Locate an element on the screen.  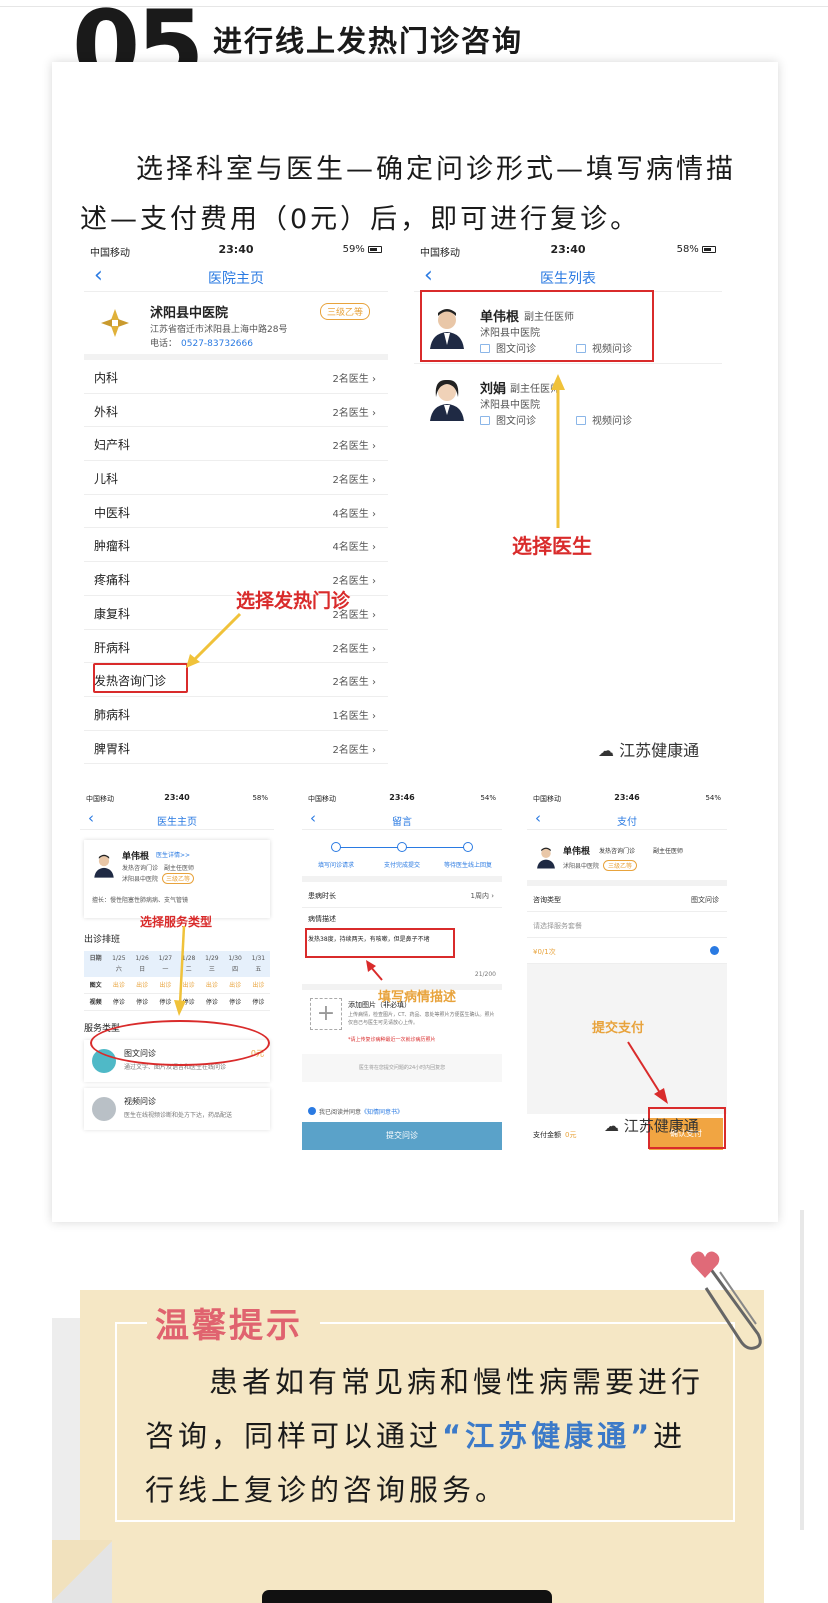
department-name: 疼痛科 is located at coordinates (112, 580).